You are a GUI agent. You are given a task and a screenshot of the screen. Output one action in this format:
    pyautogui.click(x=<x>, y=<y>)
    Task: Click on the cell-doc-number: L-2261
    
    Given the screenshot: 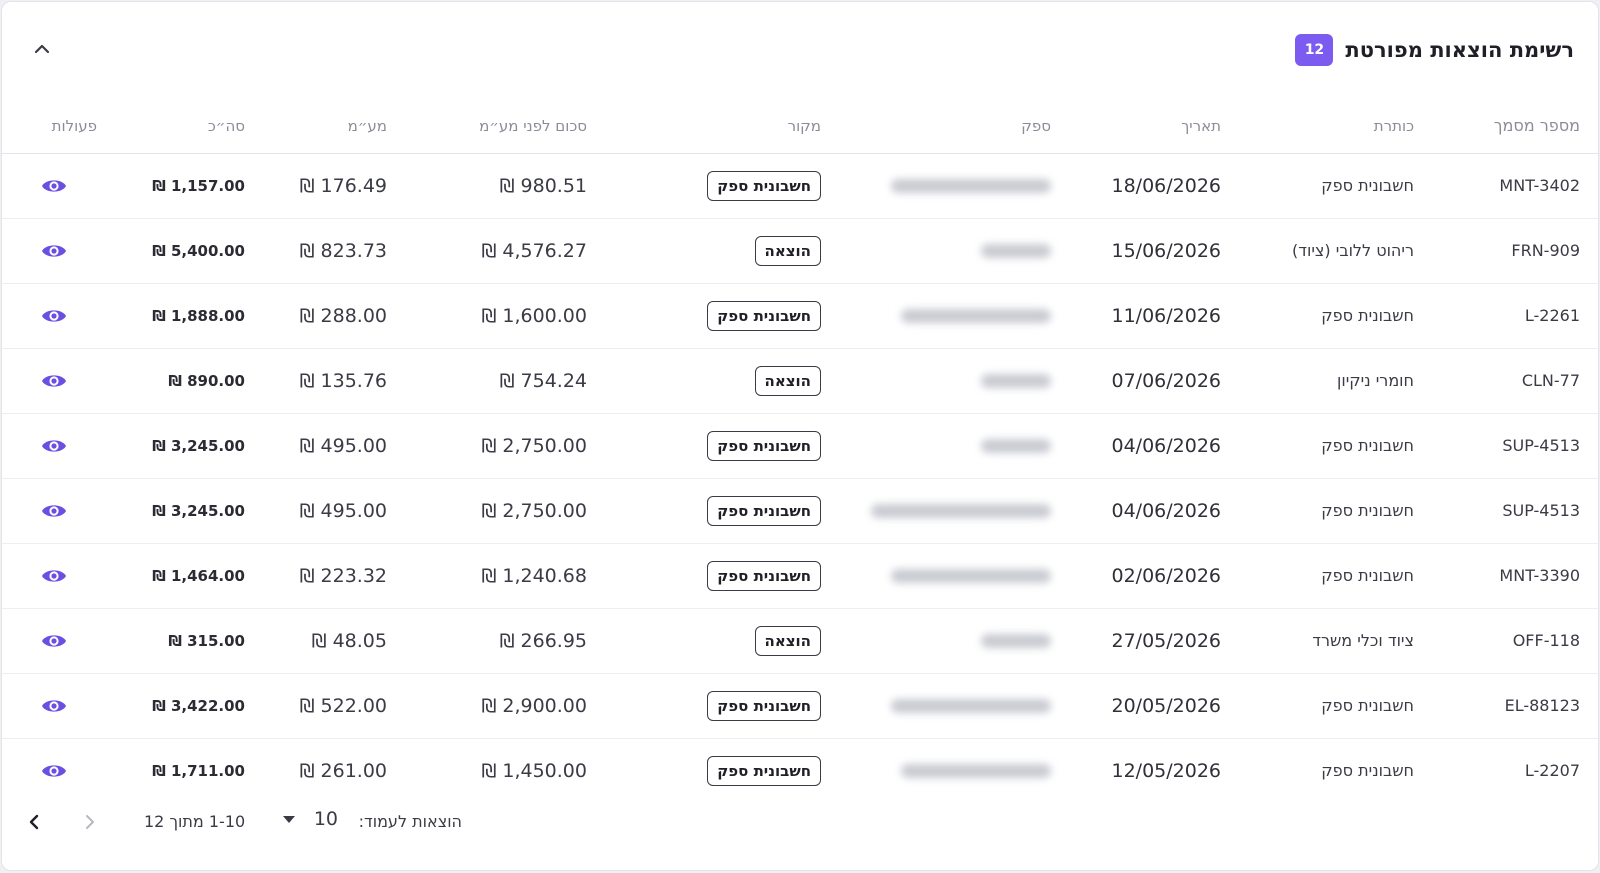 What is the action you would take?
    pyautogui.click(x=1510, y=316)
    